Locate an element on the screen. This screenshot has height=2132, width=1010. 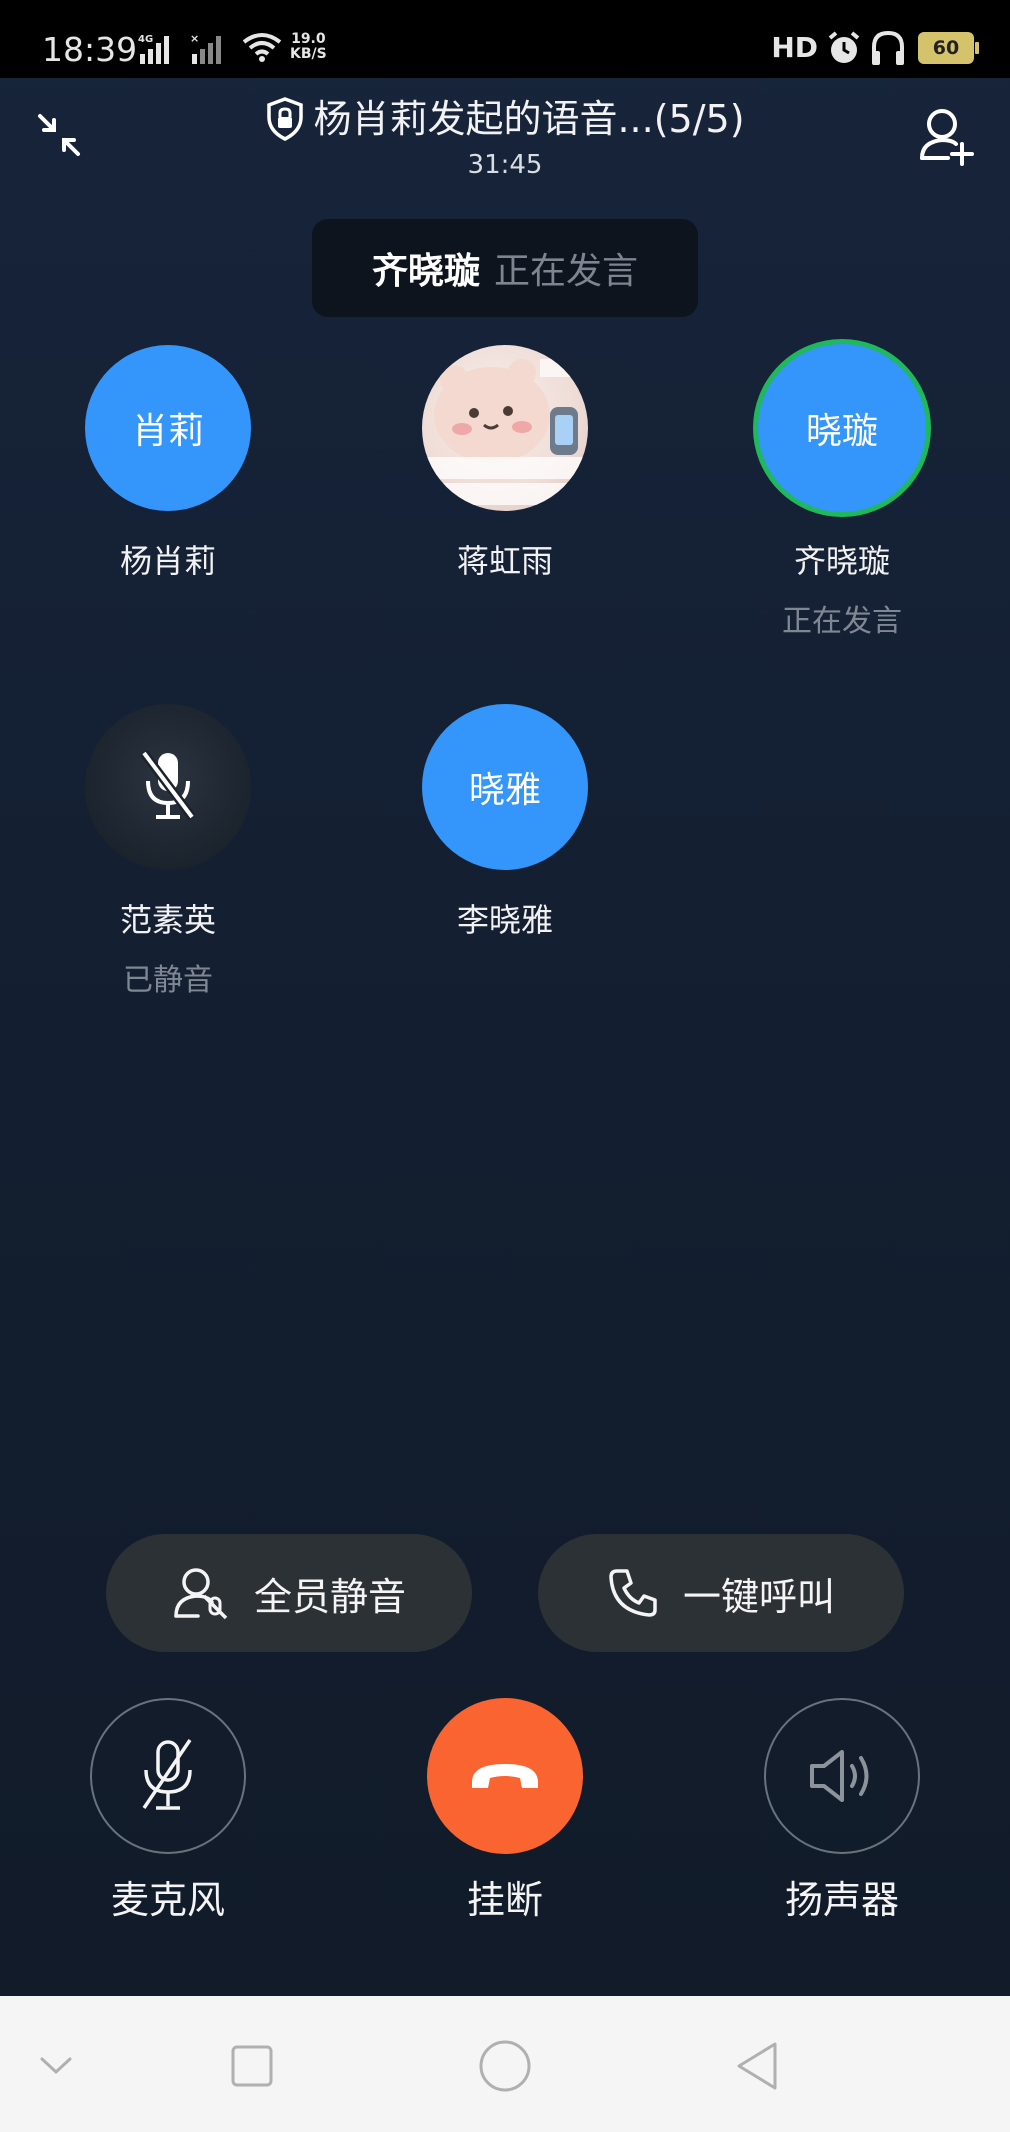
chevron-down-icon is located at coordinates (56, 2066).